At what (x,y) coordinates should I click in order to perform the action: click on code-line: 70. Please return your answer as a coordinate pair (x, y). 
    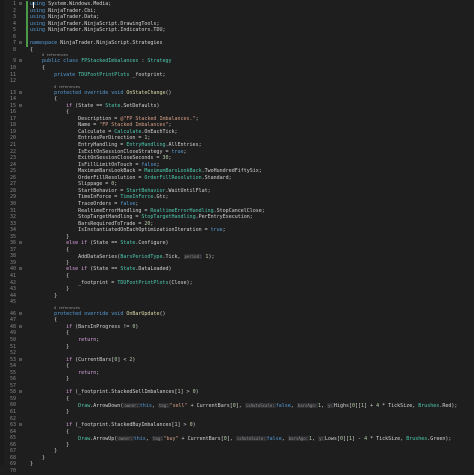
    Looking at the image, I should click on (237, 471).